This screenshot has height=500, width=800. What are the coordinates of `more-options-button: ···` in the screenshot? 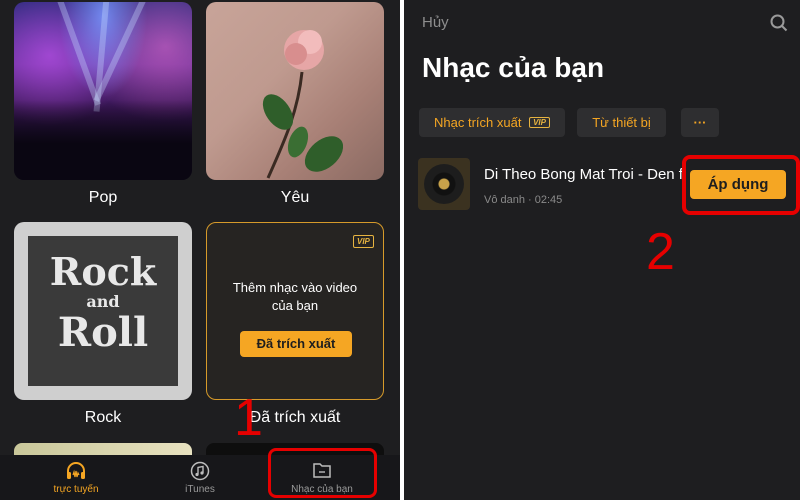 It's located at (700, 122).